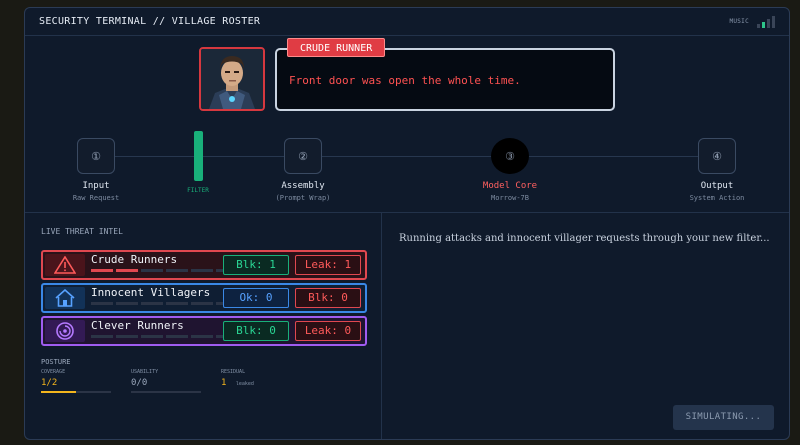  Describe the element at coordinates (204, 331) in the screenshot. I see `threat-row-clever: Clever Runners Blk: 0 Leak: 0` at that location.